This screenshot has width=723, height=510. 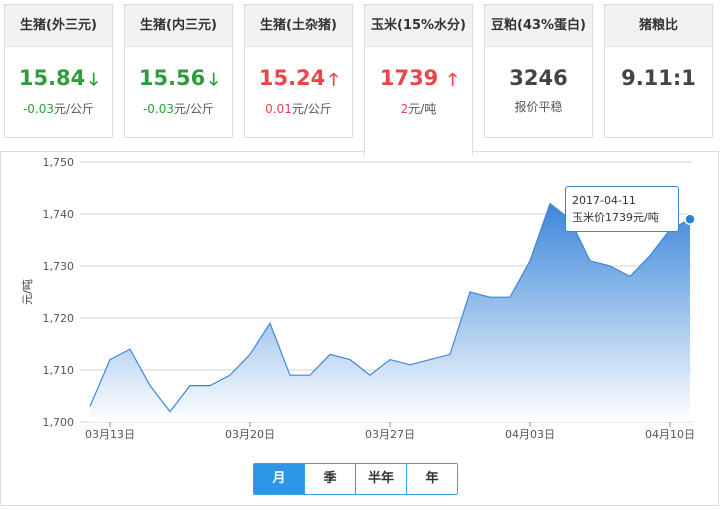 I want to click on x-tick-label: 04月10日, so click(x=670, y=434).